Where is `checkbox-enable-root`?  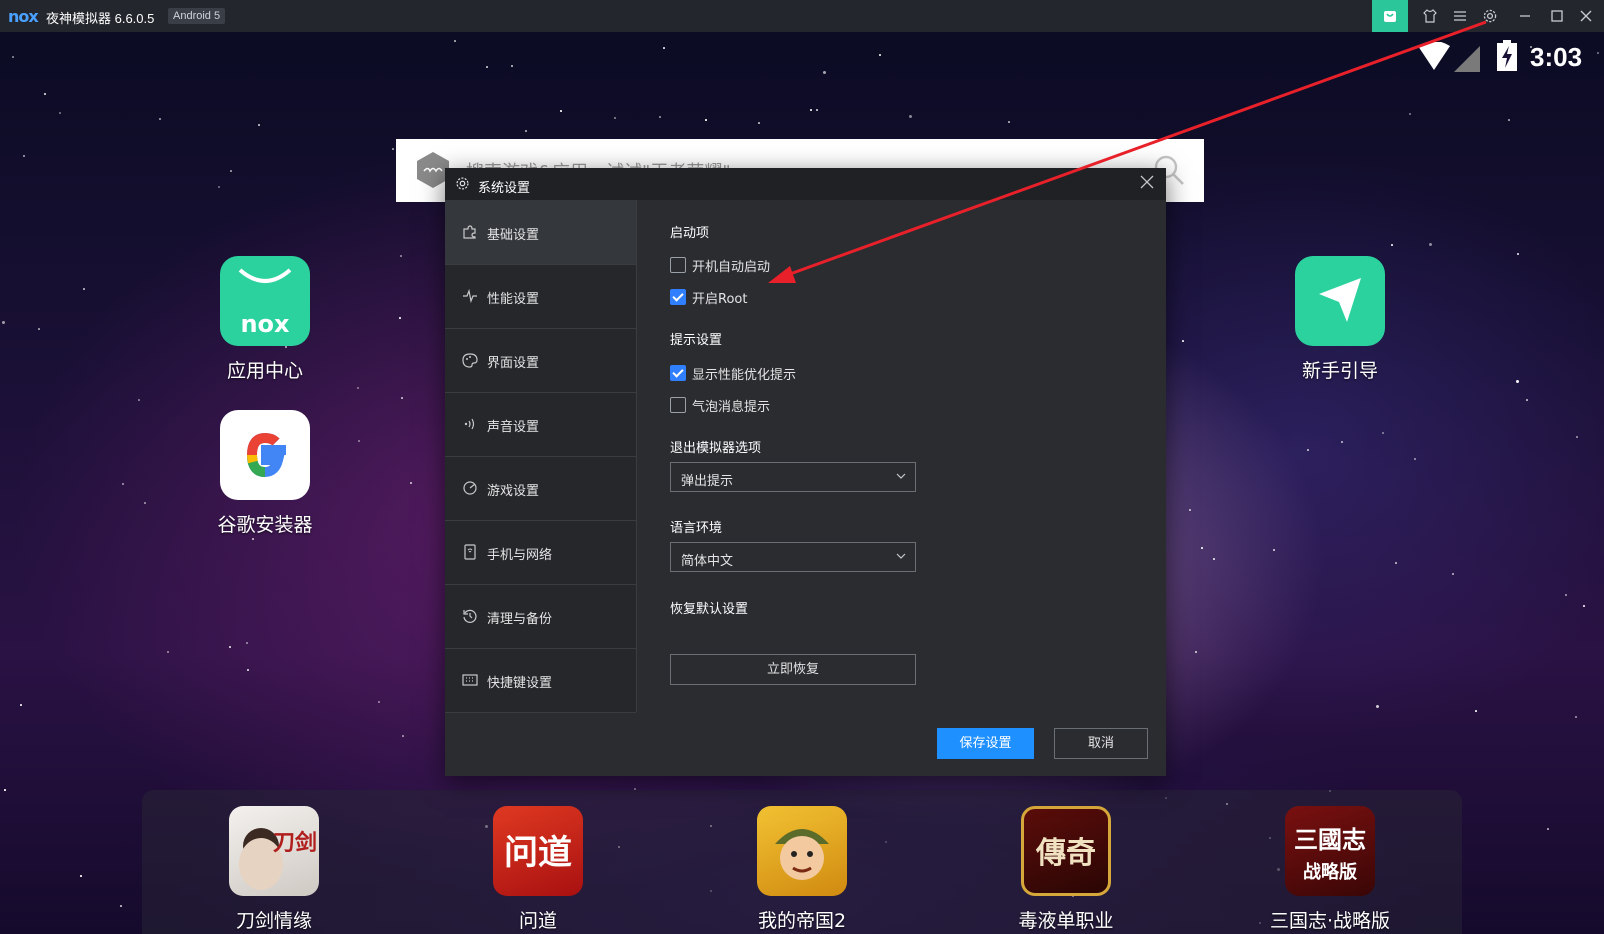 checkbox-enable-root is located at coordinates (678, 297).